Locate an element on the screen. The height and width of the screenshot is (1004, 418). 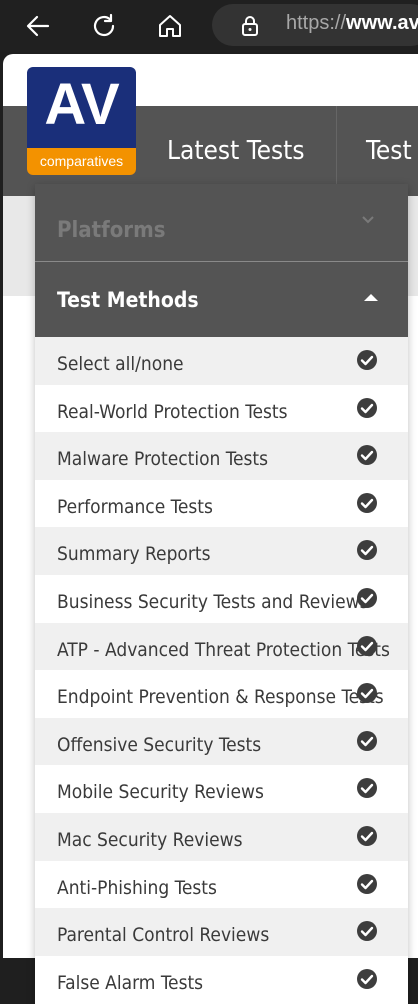
lock-icon is located at coordinates (250, 26).